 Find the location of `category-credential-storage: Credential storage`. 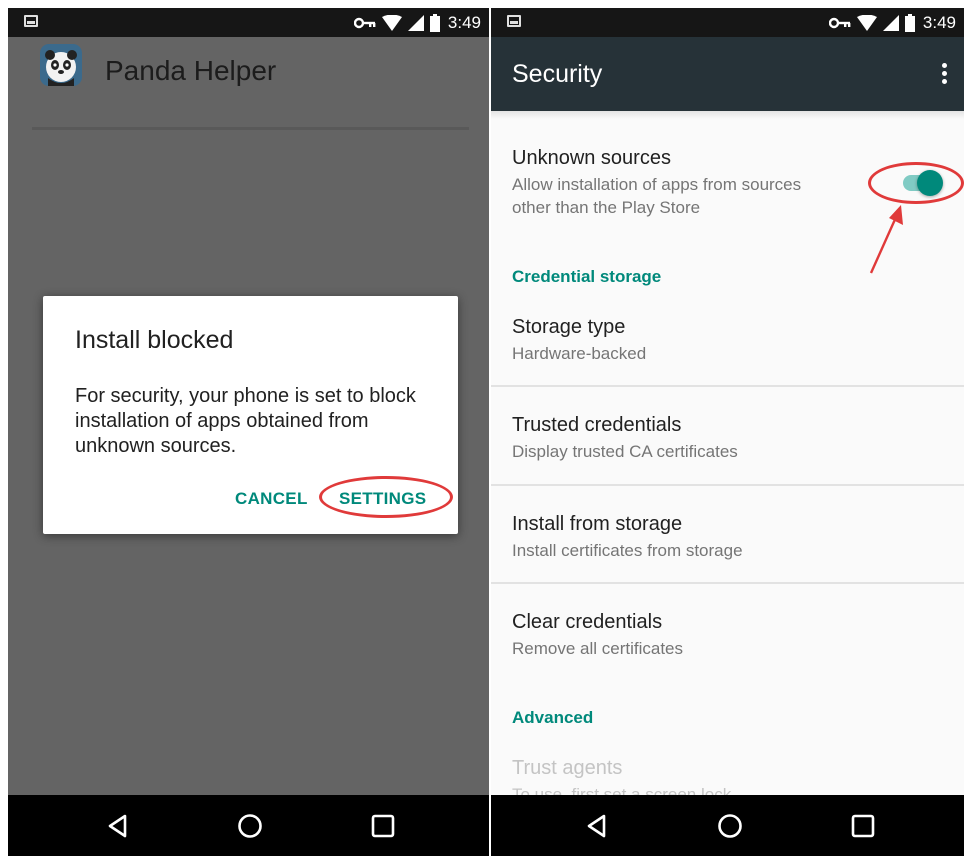

category-credential-storage: Credential storage is located at coordinates (587, 276).